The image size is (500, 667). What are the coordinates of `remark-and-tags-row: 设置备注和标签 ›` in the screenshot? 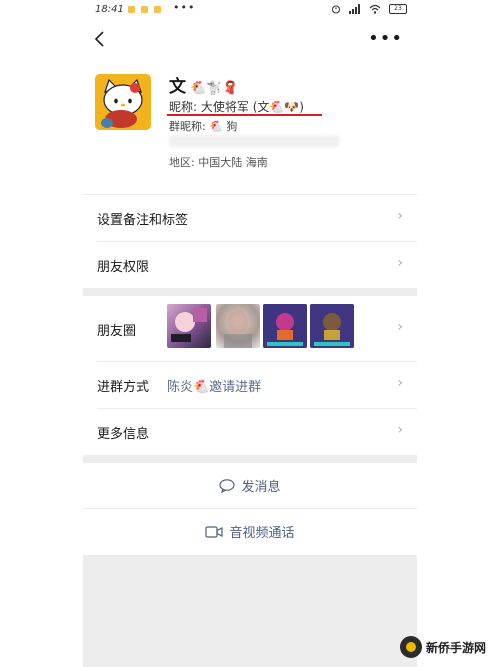 It's located at (250, 218).